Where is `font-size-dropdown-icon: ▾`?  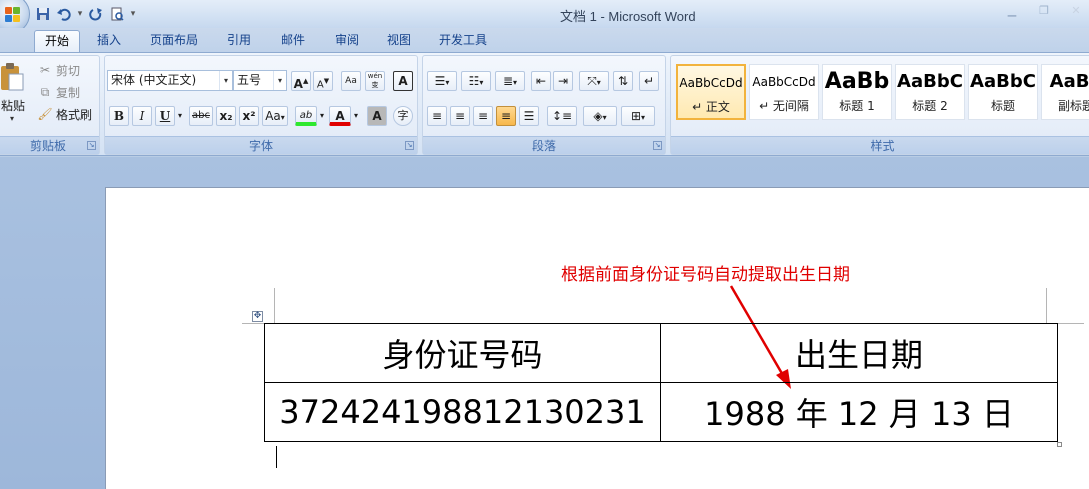
font-size-dropdown-icon: ▾ is located at coordinates (279, 80).